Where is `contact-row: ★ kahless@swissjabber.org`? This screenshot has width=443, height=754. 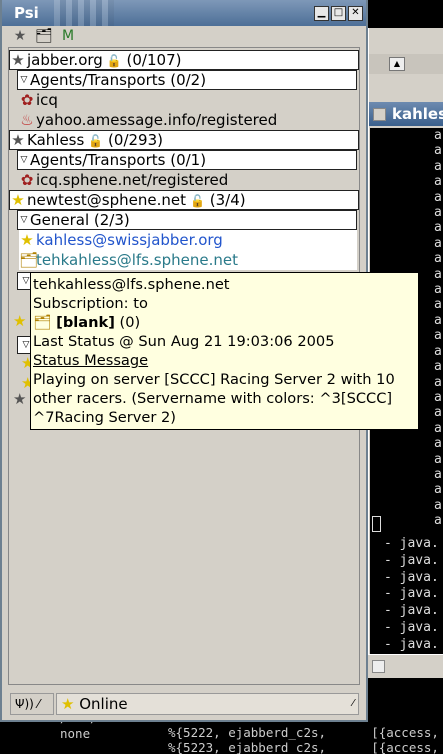
contact-row: ★ kahless@swissjabber.org is located at coordinates (188, 240).